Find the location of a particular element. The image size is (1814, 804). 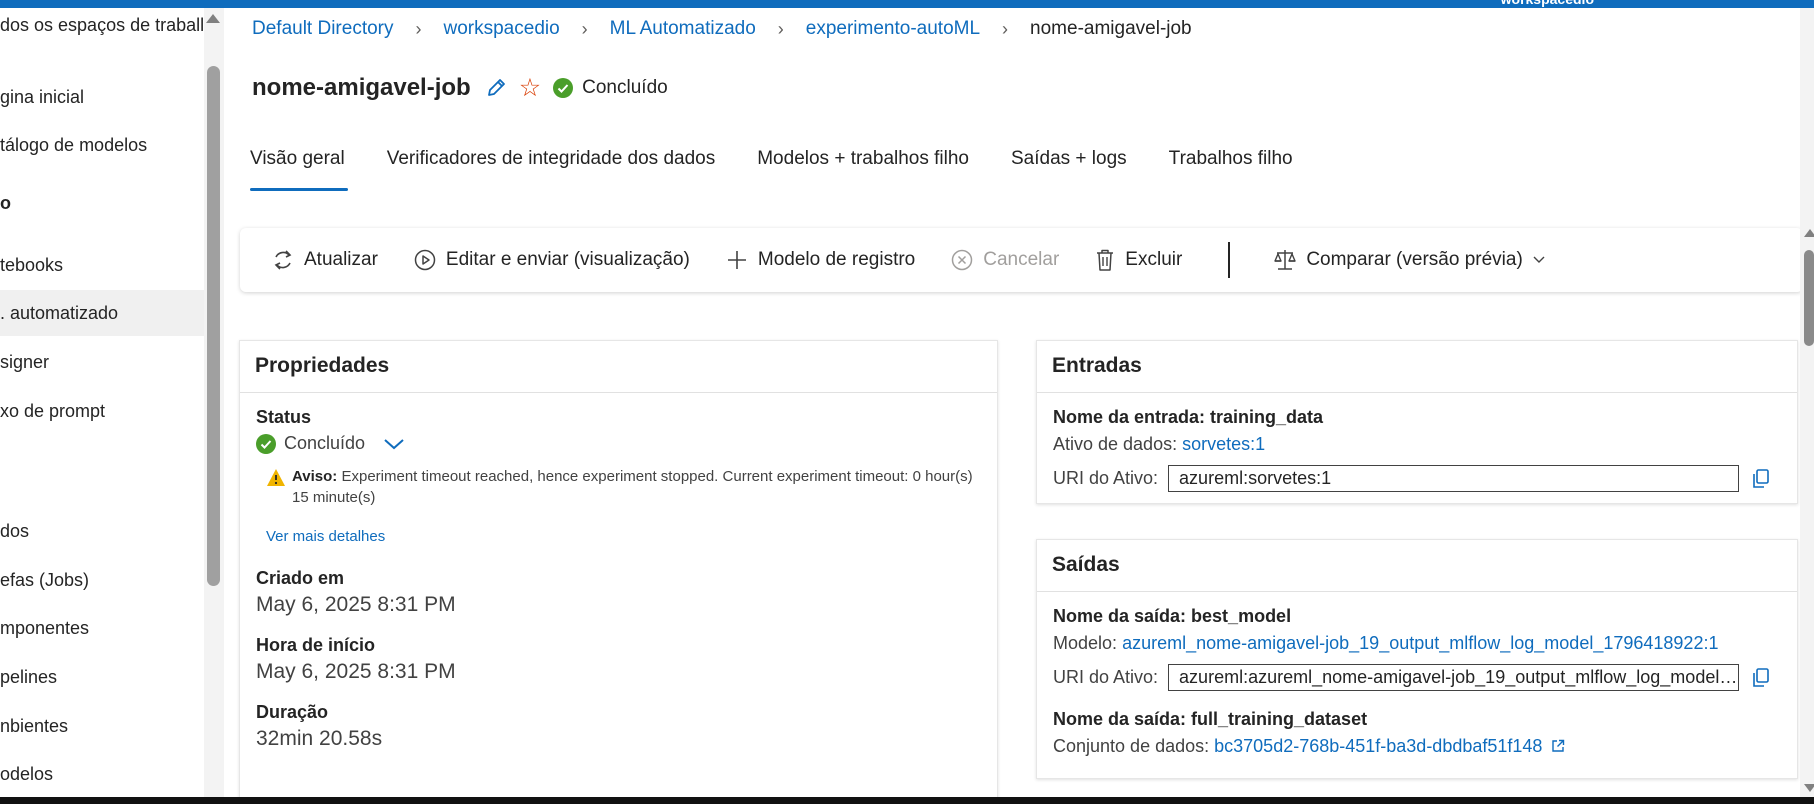

start-time-value: May 6, 2025 8:31 PM is located at coordinates (356, 671).